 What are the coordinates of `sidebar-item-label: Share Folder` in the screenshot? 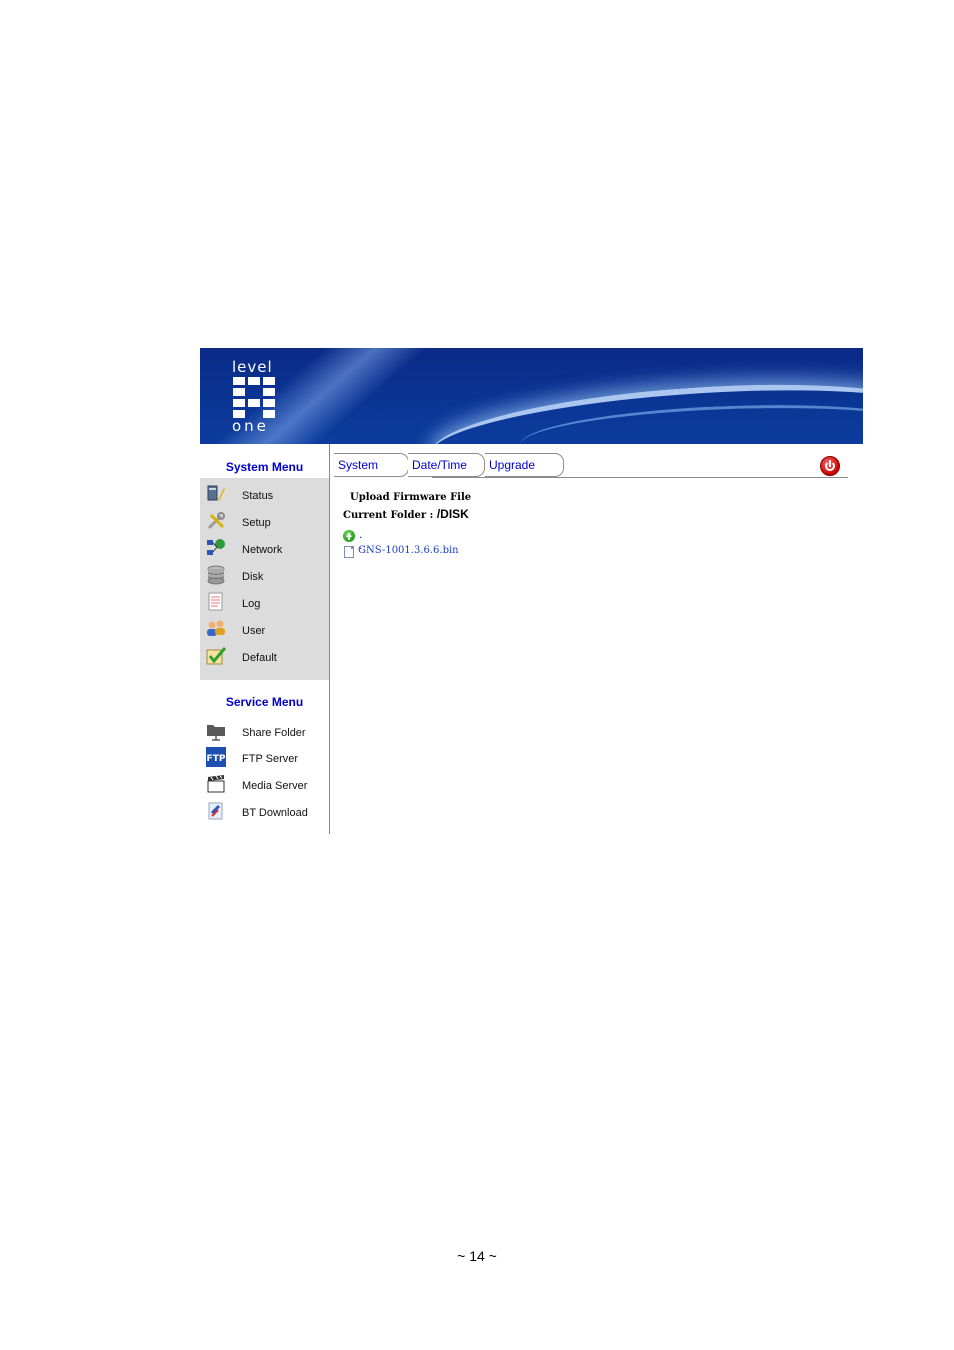 It's located at (274, 733).